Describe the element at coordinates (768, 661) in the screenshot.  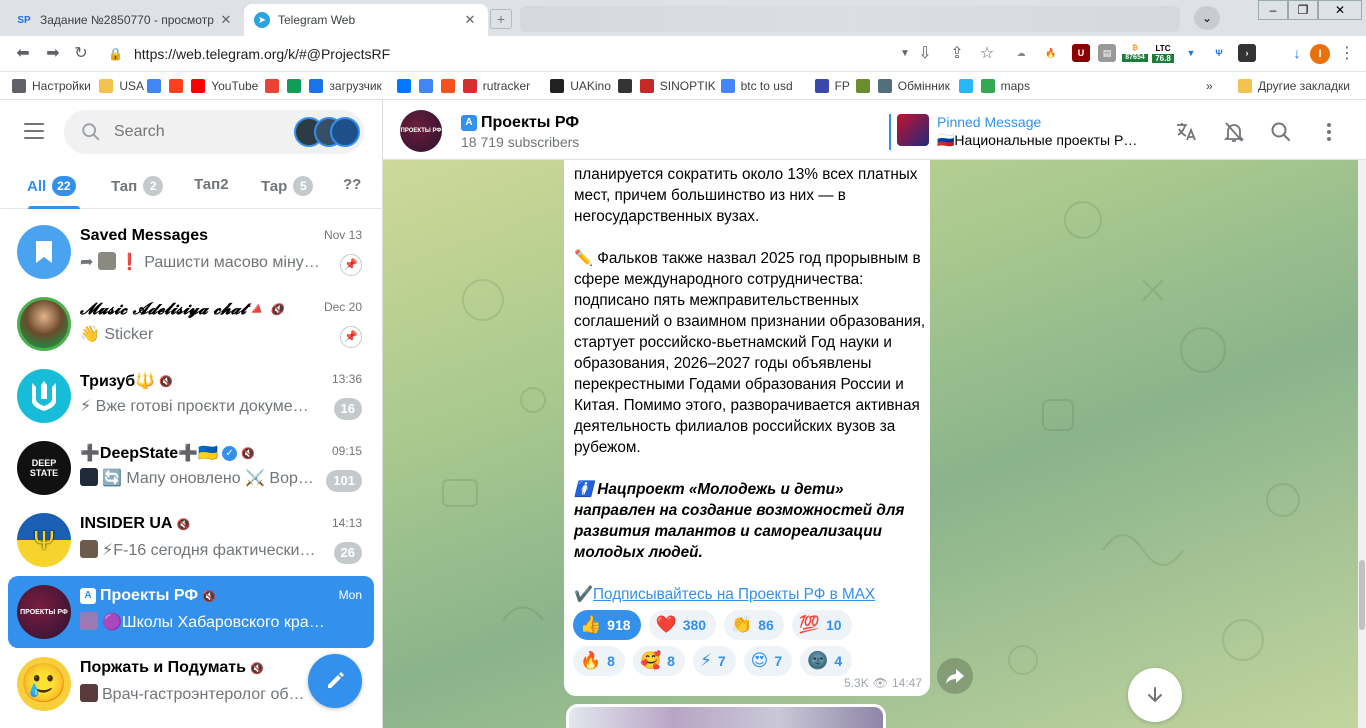
I see `reaction-chip: 😍 7` at that location.